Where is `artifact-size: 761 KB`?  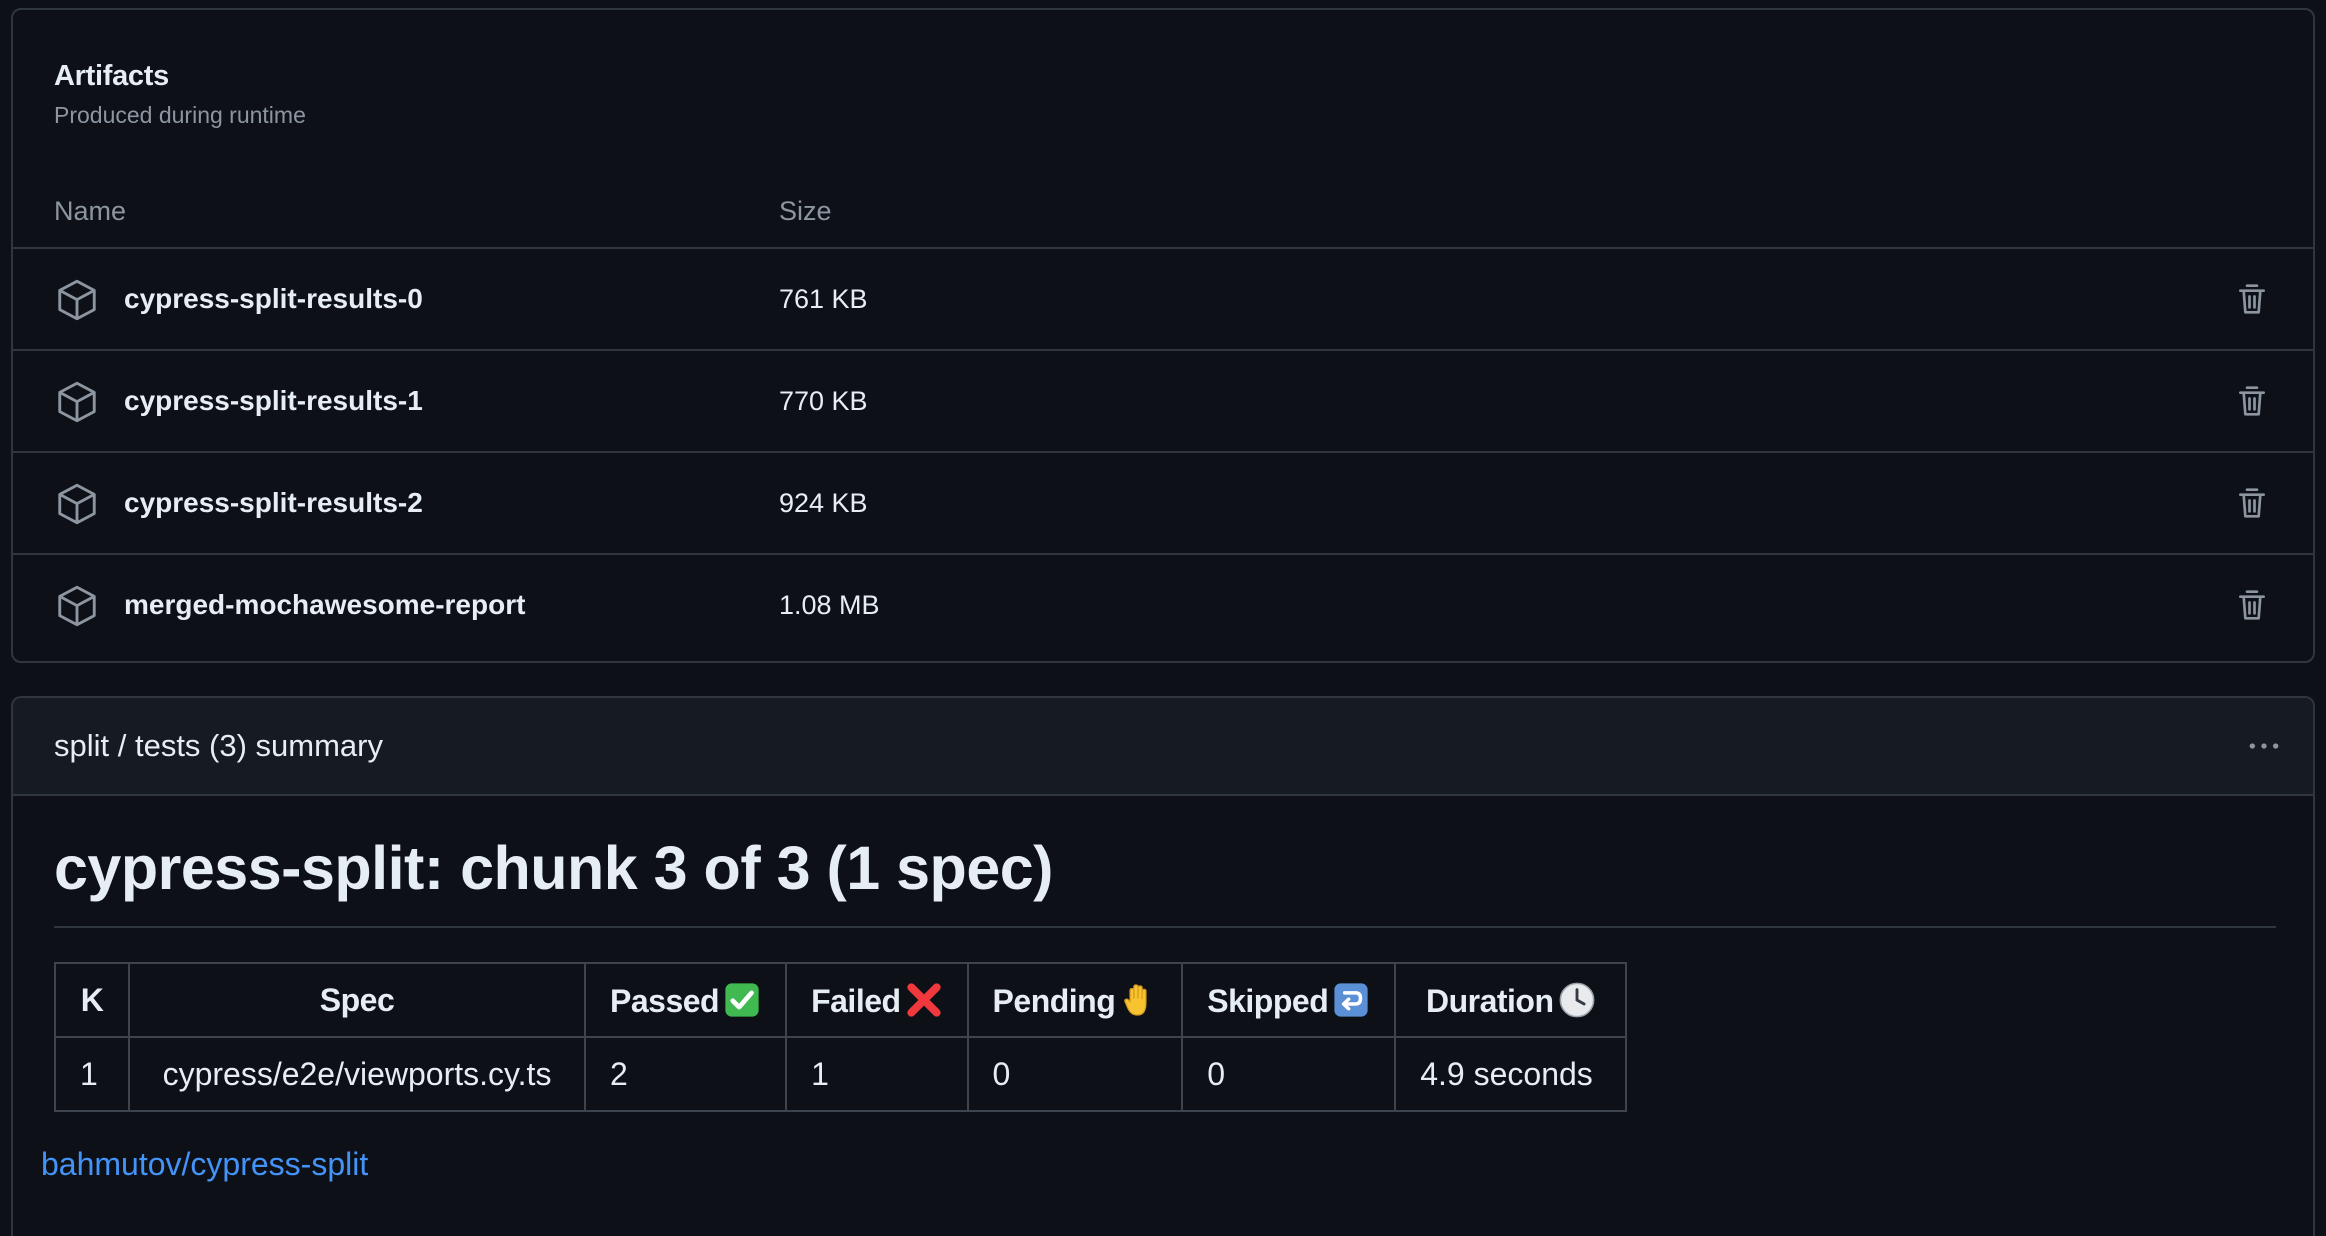 artifact-size: 761 KB is located at coordinates (823, 299).